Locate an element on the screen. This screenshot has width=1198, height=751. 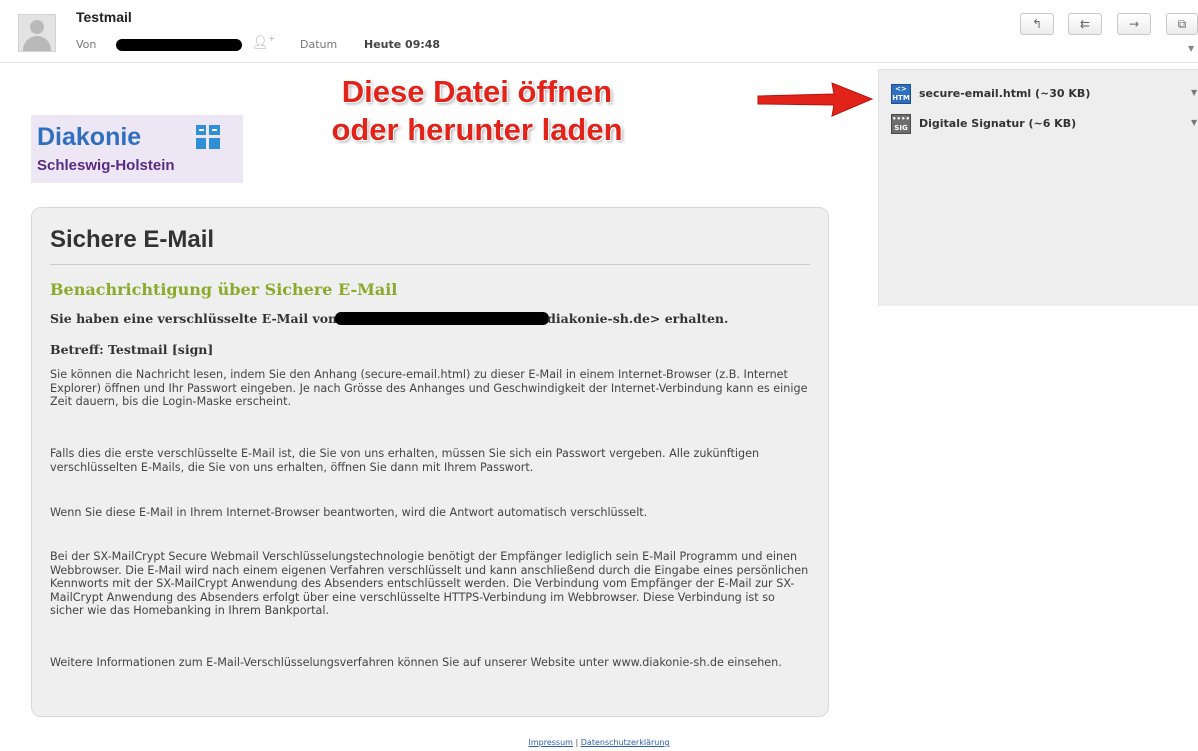
sender-avatar is located at coordinates (37, 33).